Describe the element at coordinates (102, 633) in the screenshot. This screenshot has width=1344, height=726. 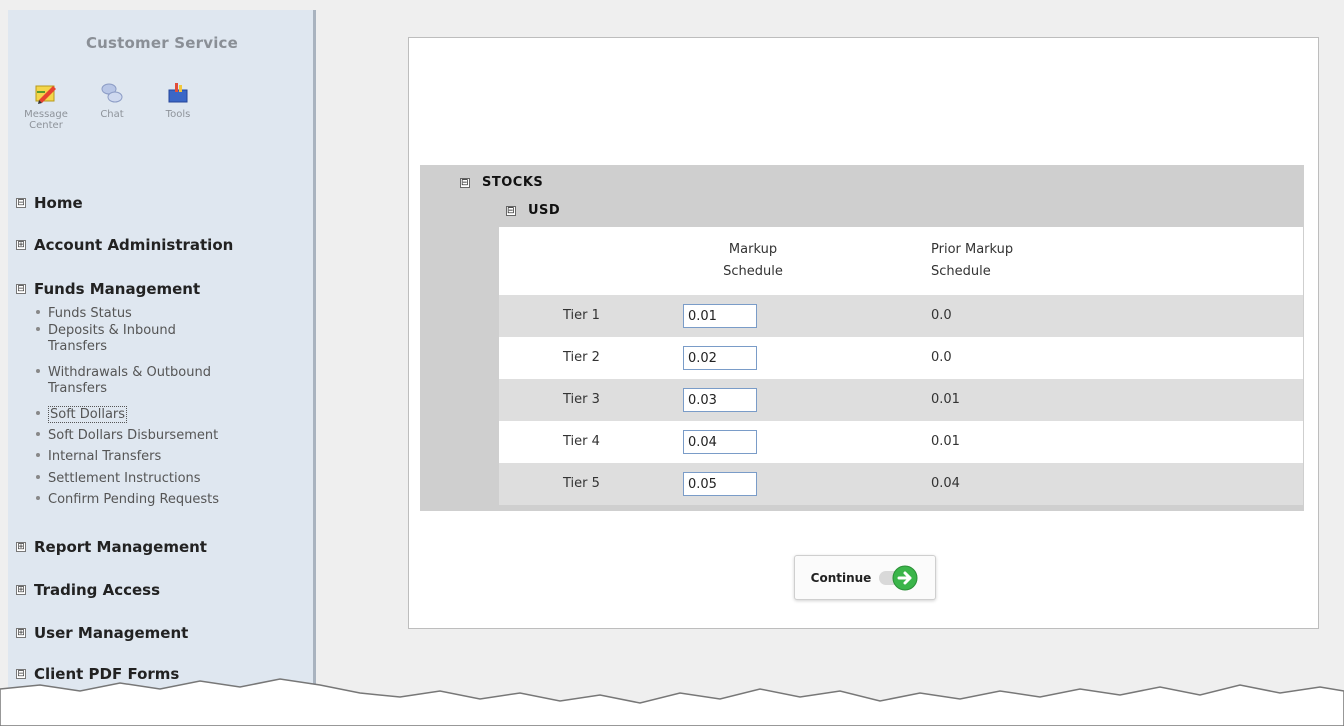
I see `nav-user-management: ⊞ User Management` at that location.